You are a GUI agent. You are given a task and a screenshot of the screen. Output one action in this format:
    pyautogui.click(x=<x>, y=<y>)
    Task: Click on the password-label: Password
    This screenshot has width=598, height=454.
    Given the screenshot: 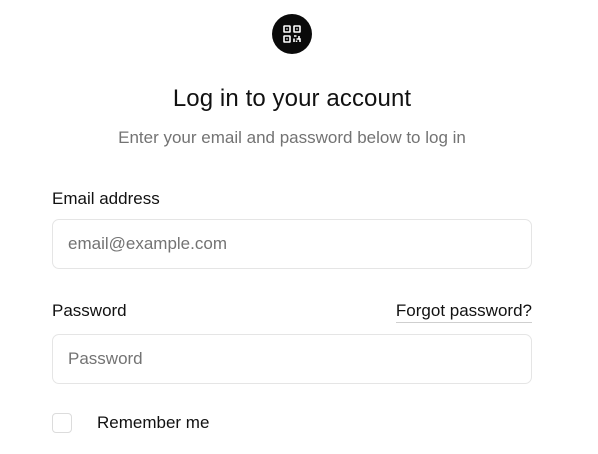 What is the action you would take?
    pyautogui.click(x=89, y=310)
    